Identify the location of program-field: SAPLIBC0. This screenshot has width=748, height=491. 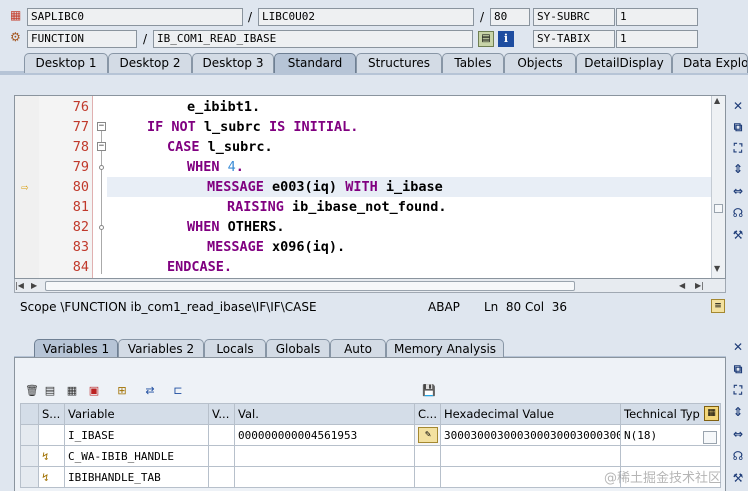
(135, 17).